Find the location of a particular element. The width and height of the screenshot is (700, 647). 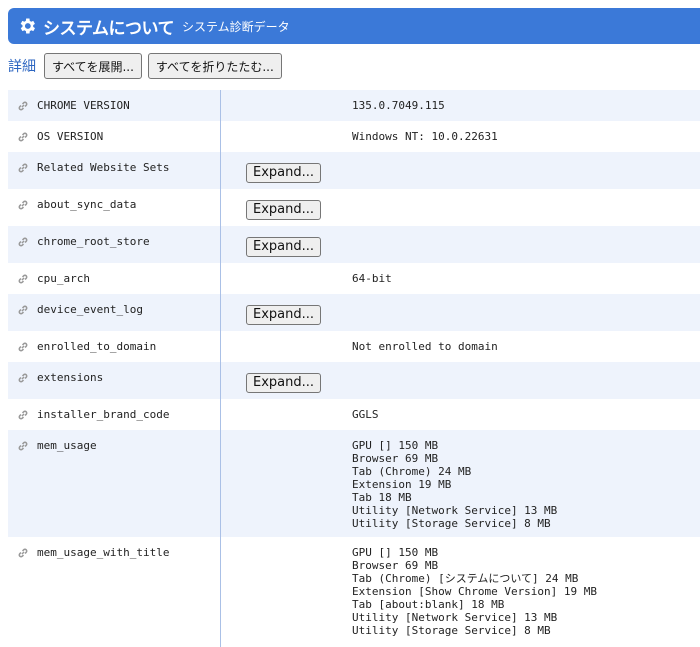

page-subtitle: システム診断データ is located at coordinates (235, 26).